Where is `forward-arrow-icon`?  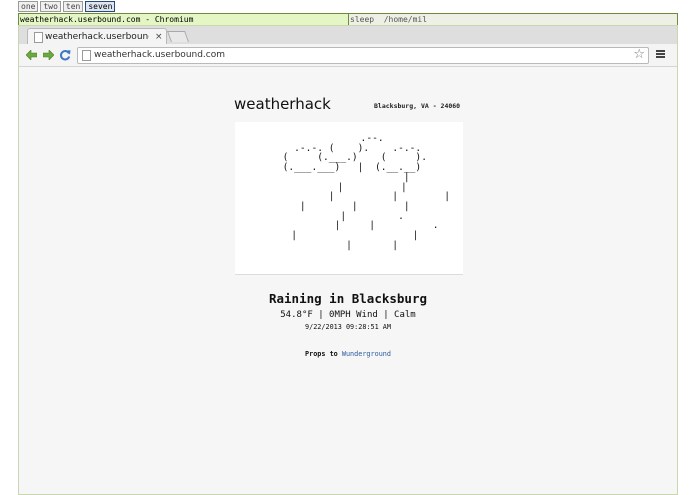 forward-arrow-icon is located at coordinates (48, 55).